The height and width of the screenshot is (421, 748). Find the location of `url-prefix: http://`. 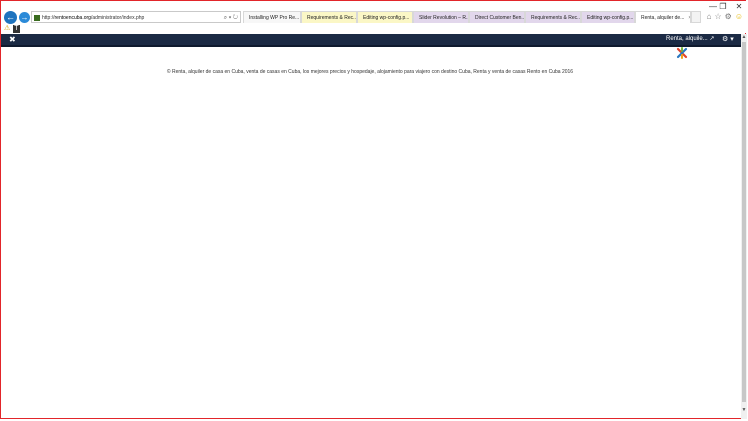

url-prefix: http:// is located at coordinates (48, 18).